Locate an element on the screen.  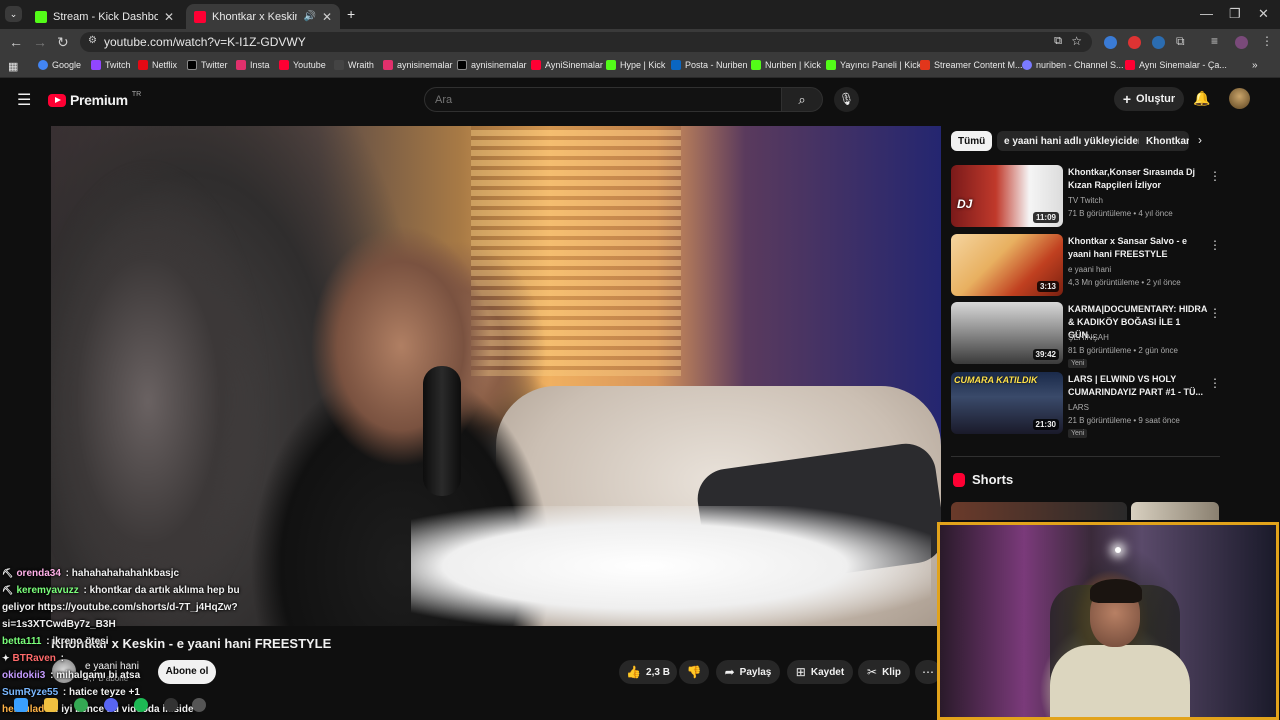
media-controls-icon: ≡ is located at coordinates (1214, 41).